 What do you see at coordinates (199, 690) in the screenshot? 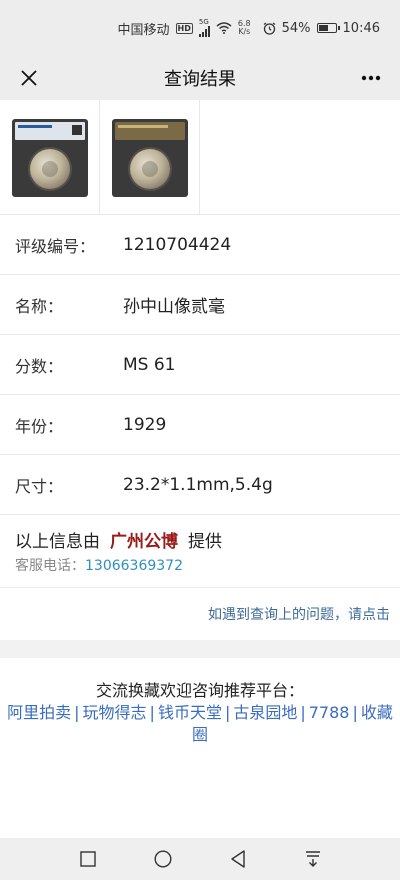
I see `platforms-title: 交流换藏欢迎咨询推荐平台：` at bounding box center [199, 690].